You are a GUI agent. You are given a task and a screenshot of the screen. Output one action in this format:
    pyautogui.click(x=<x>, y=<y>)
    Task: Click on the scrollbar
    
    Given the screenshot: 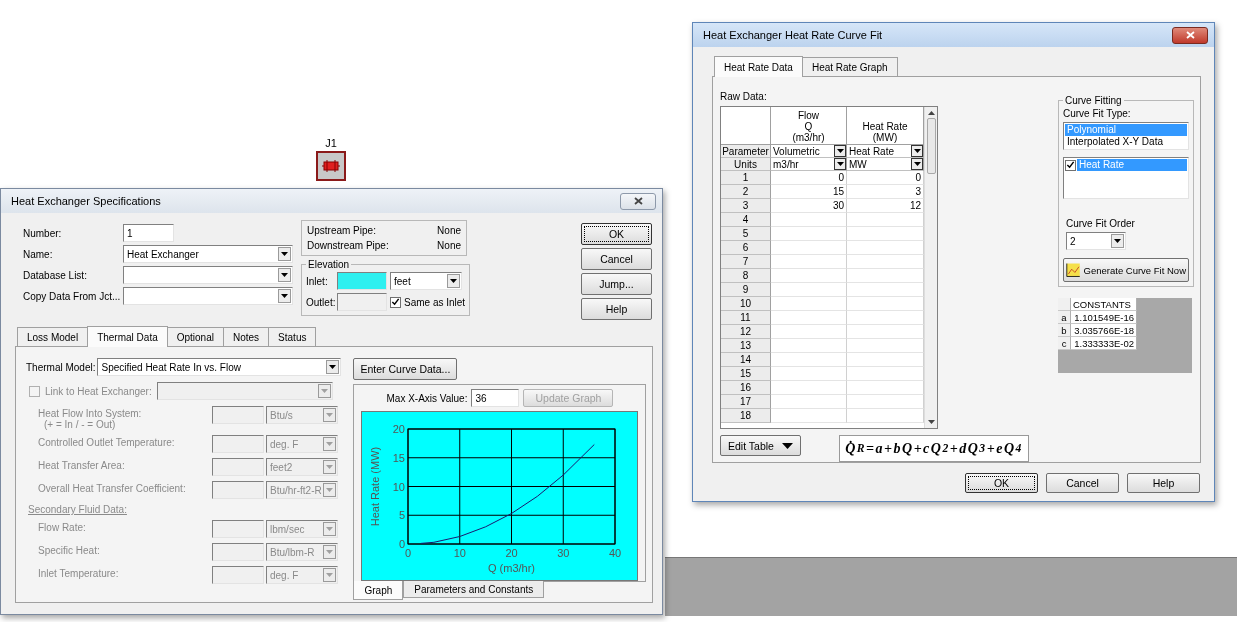 What is the action you would take?
    pyautogui.click(x=930, y=267)
    